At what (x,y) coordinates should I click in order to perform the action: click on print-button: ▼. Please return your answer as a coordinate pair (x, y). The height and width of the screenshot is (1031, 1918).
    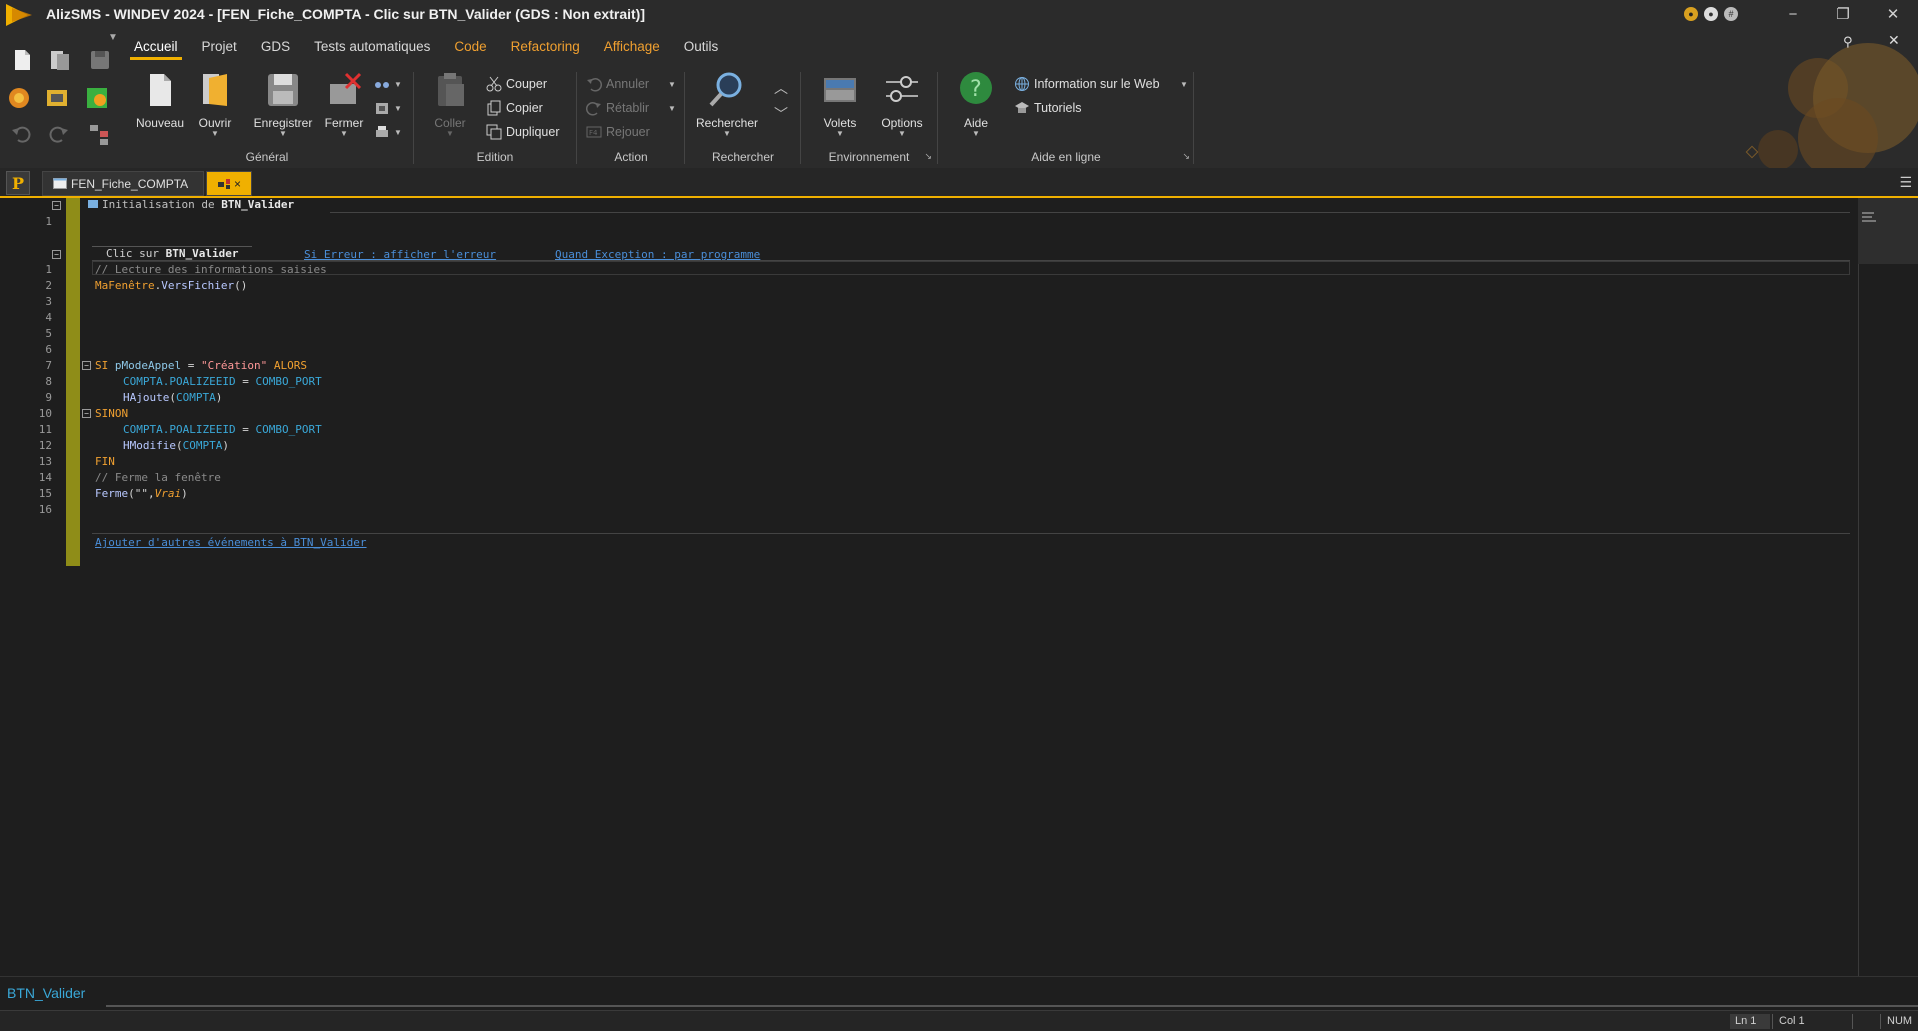
    Looking at the image, I should click on (388, 132).